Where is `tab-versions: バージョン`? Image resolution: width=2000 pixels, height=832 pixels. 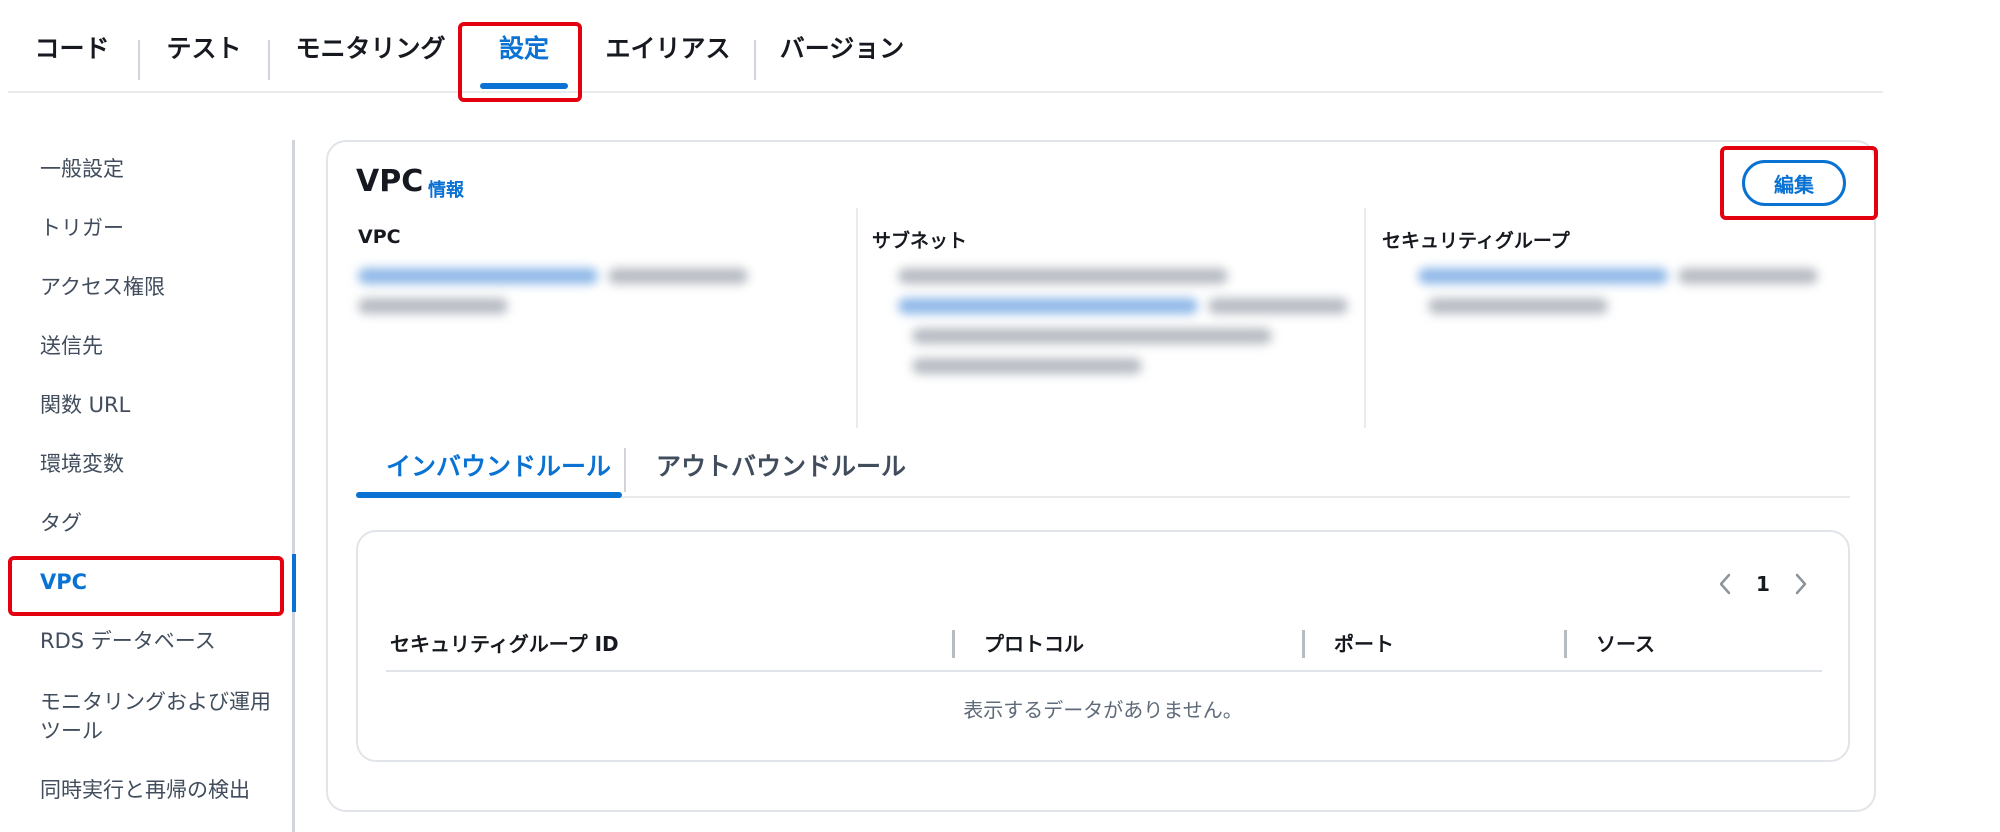
tab-versions: バージョン is located at coordinates (842, 46).